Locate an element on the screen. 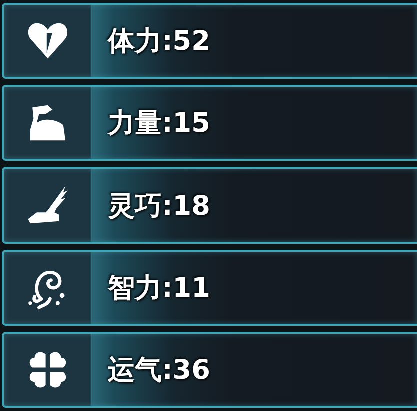  stat-label: 智力:11 is located at coordinates (159, 289).